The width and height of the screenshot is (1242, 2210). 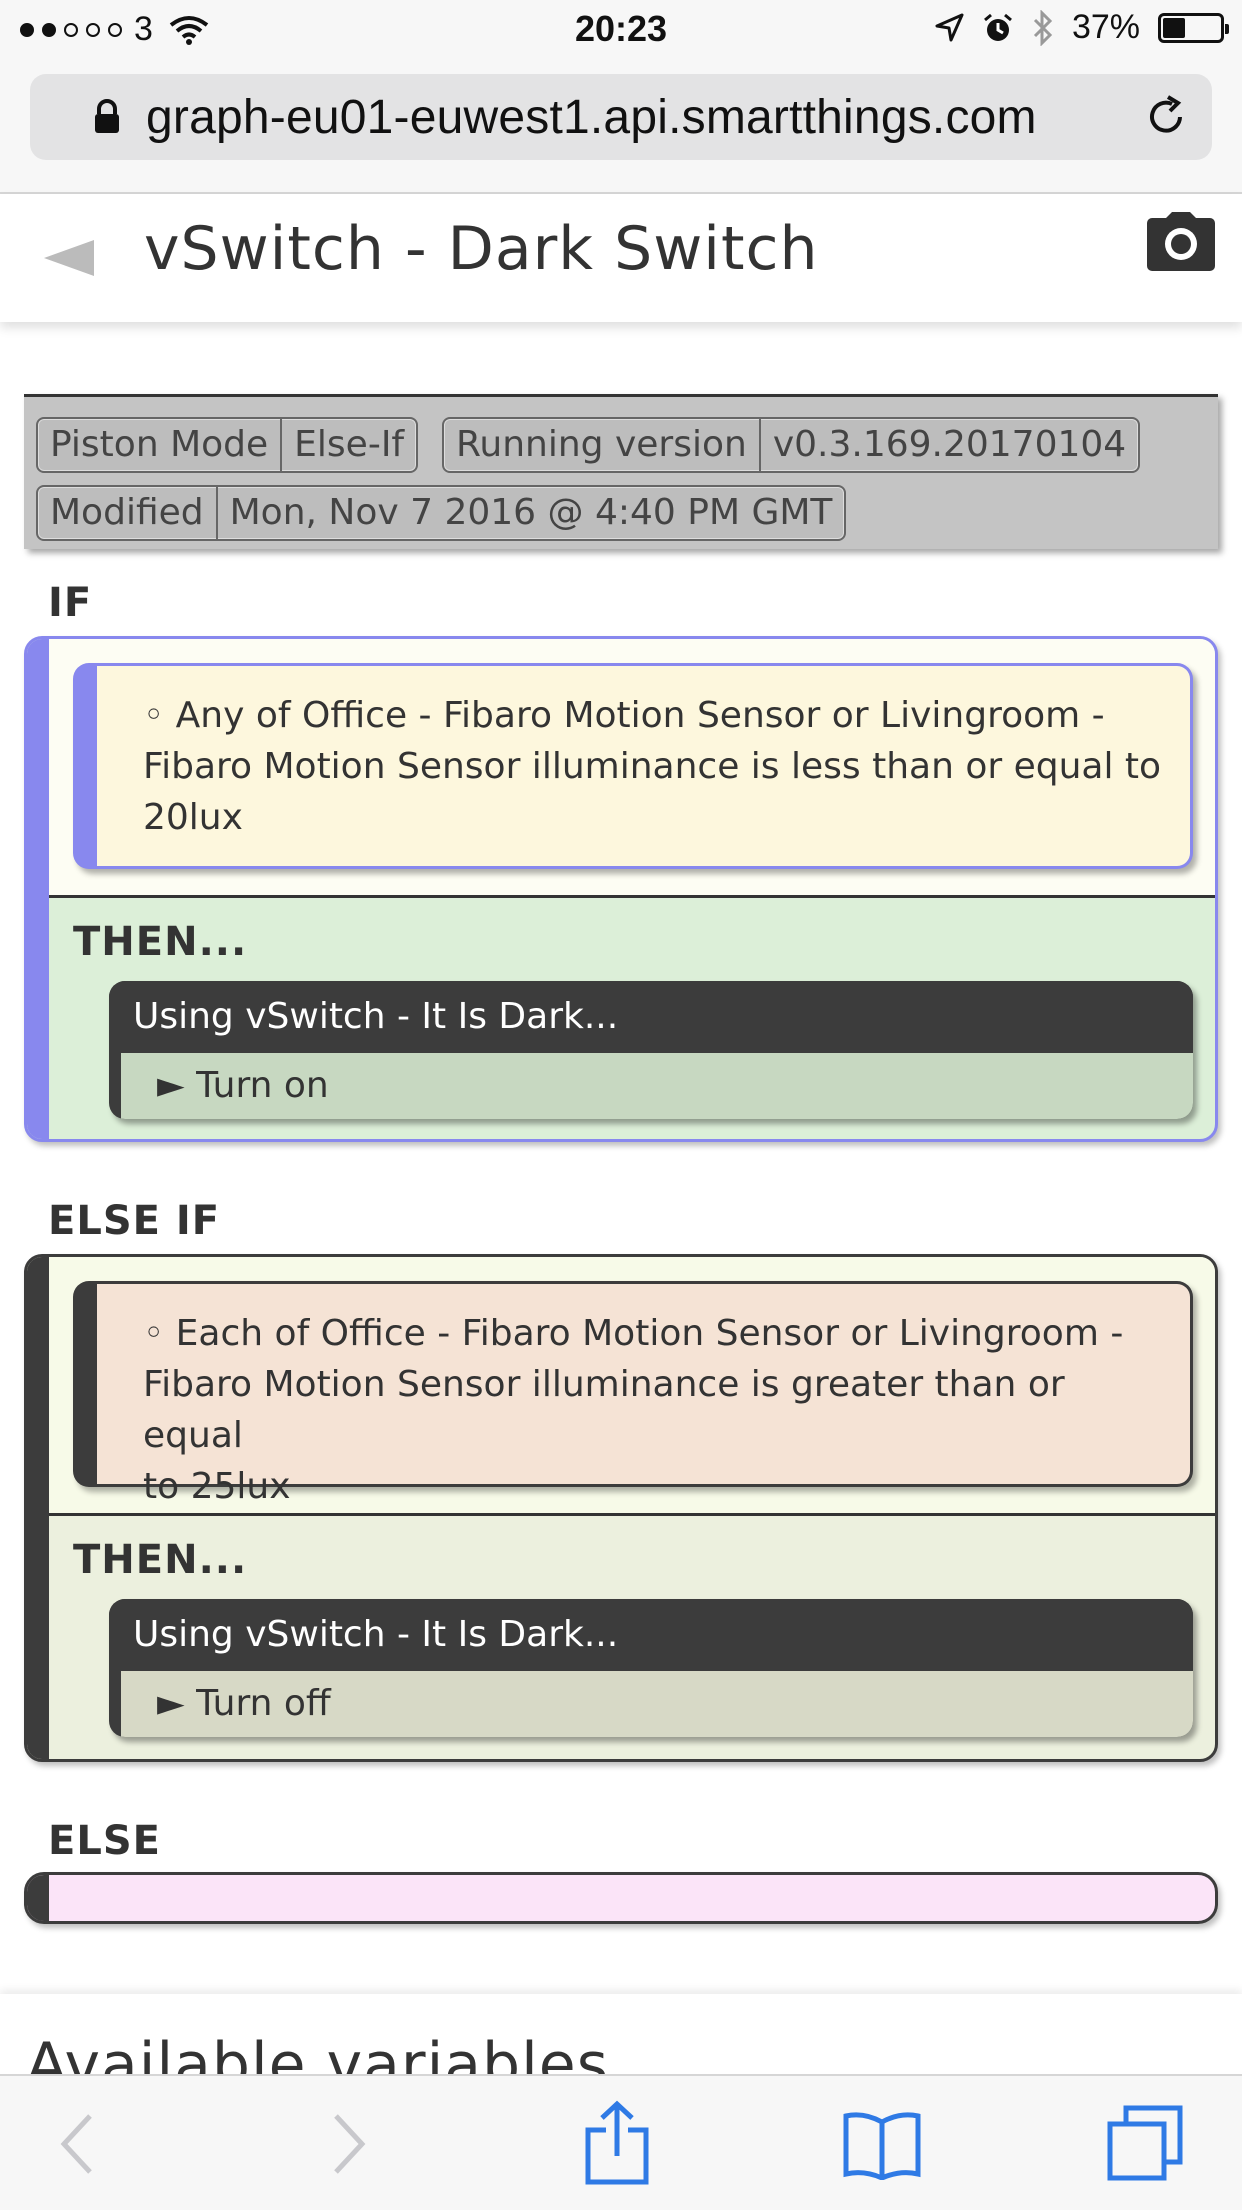 I want to click on url-text: graph-eu01-euwest1.api.smartthings.com, so click(x=591, y=117).